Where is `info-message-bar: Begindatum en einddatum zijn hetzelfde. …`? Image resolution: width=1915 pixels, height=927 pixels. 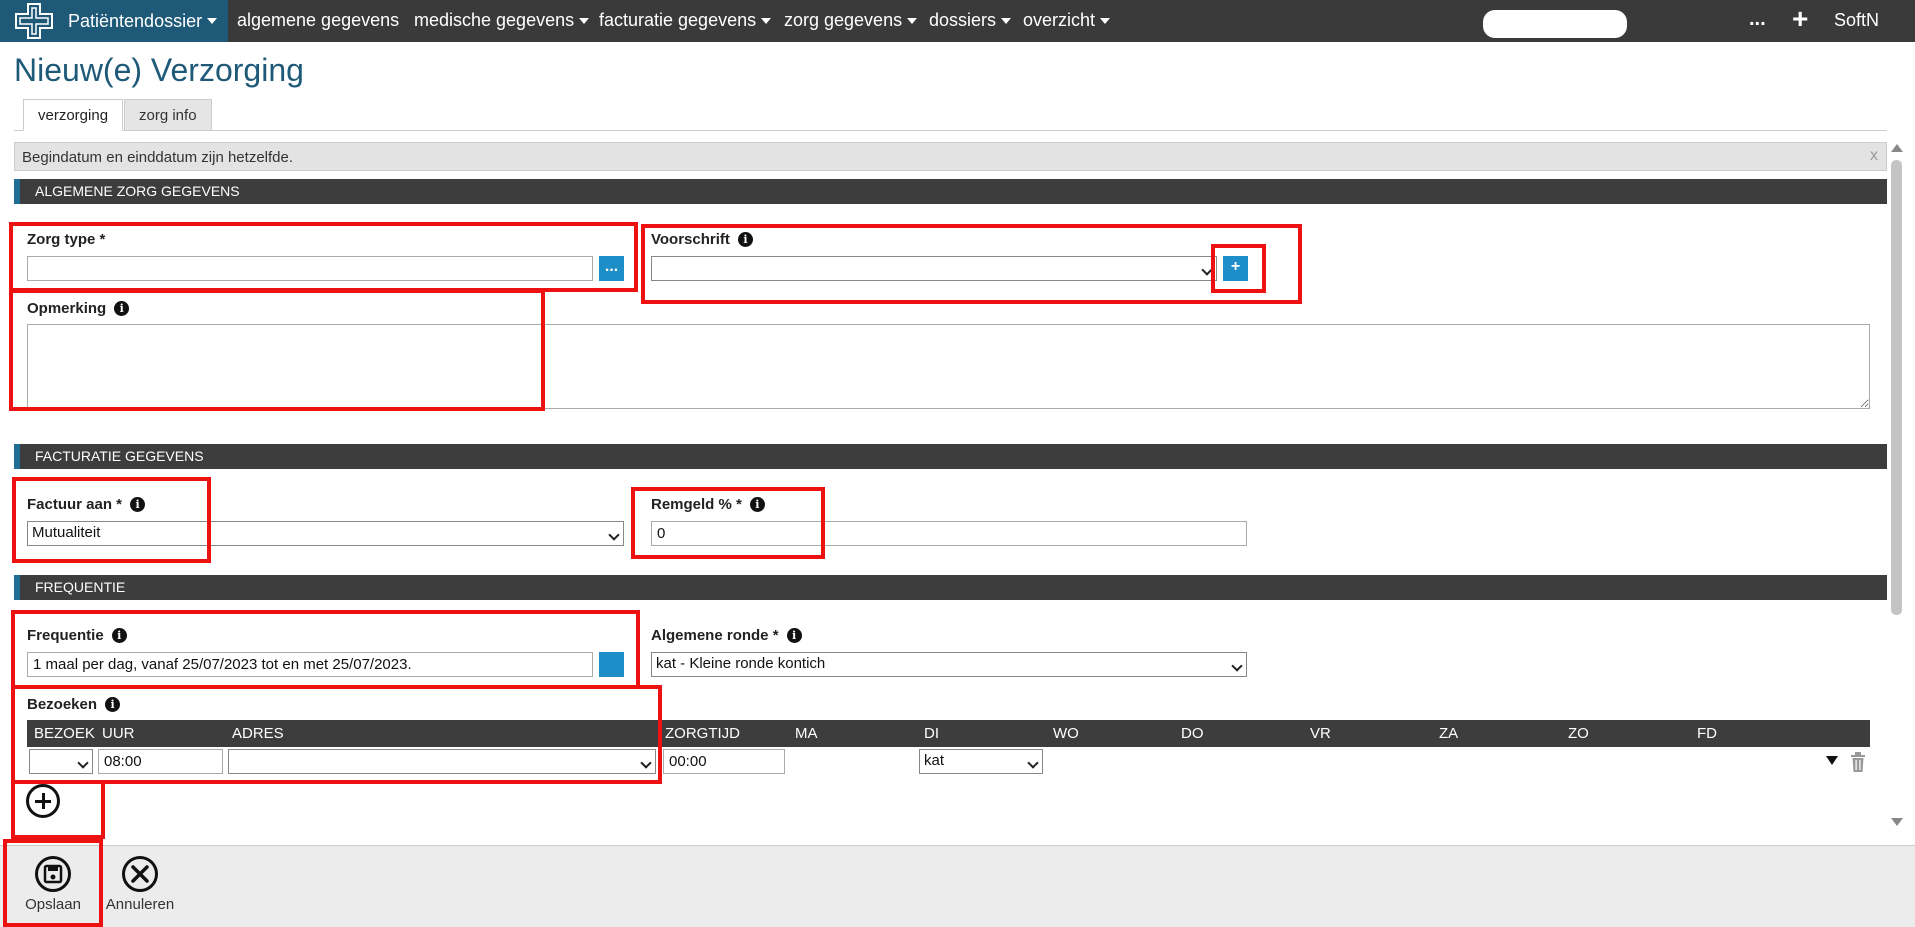
info-message-bar: Begindatum en einddatum zijn hetzelfde. … is located at coordinates (950, 156).